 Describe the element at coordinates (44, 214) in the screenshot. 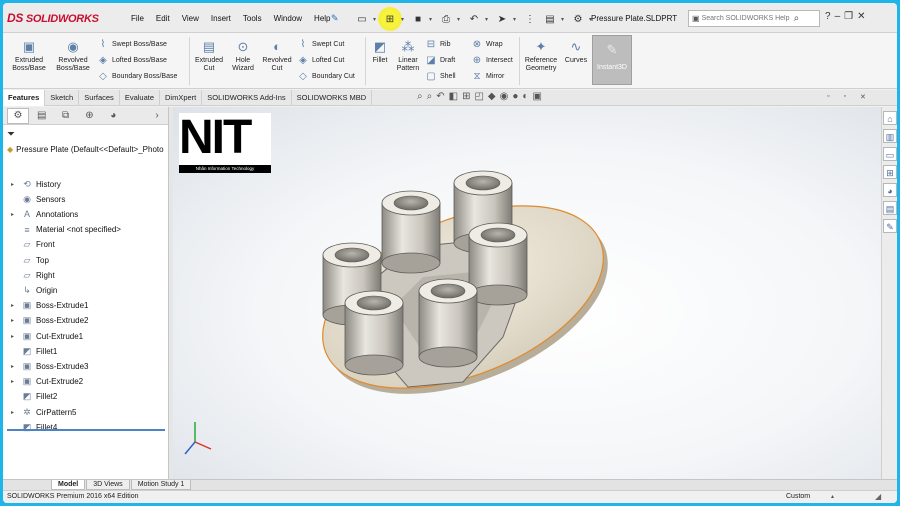

I see `tree-item: ▸ A Annotations` at that location.